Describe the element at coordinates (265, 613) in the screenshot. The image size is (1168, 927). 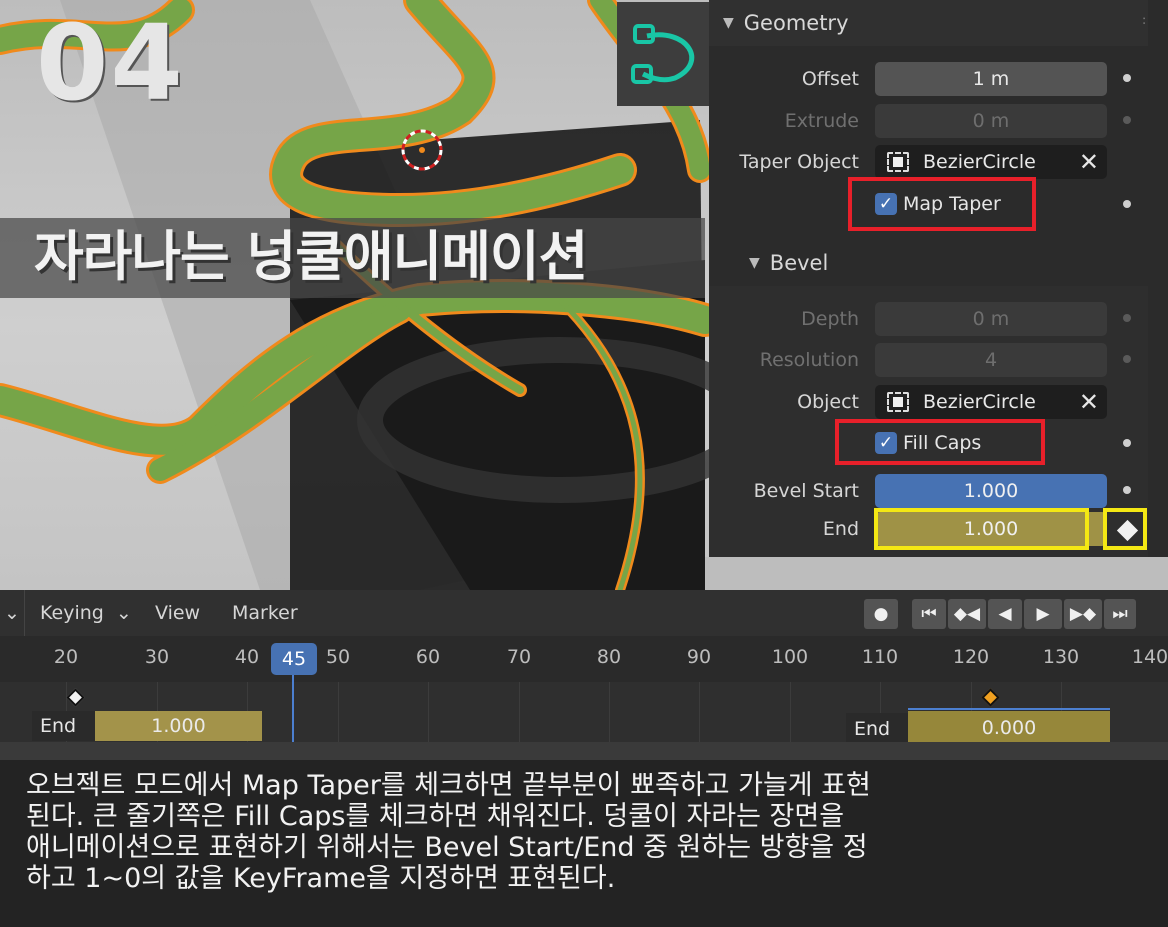
I see `marker-menu: Marker` at that location.